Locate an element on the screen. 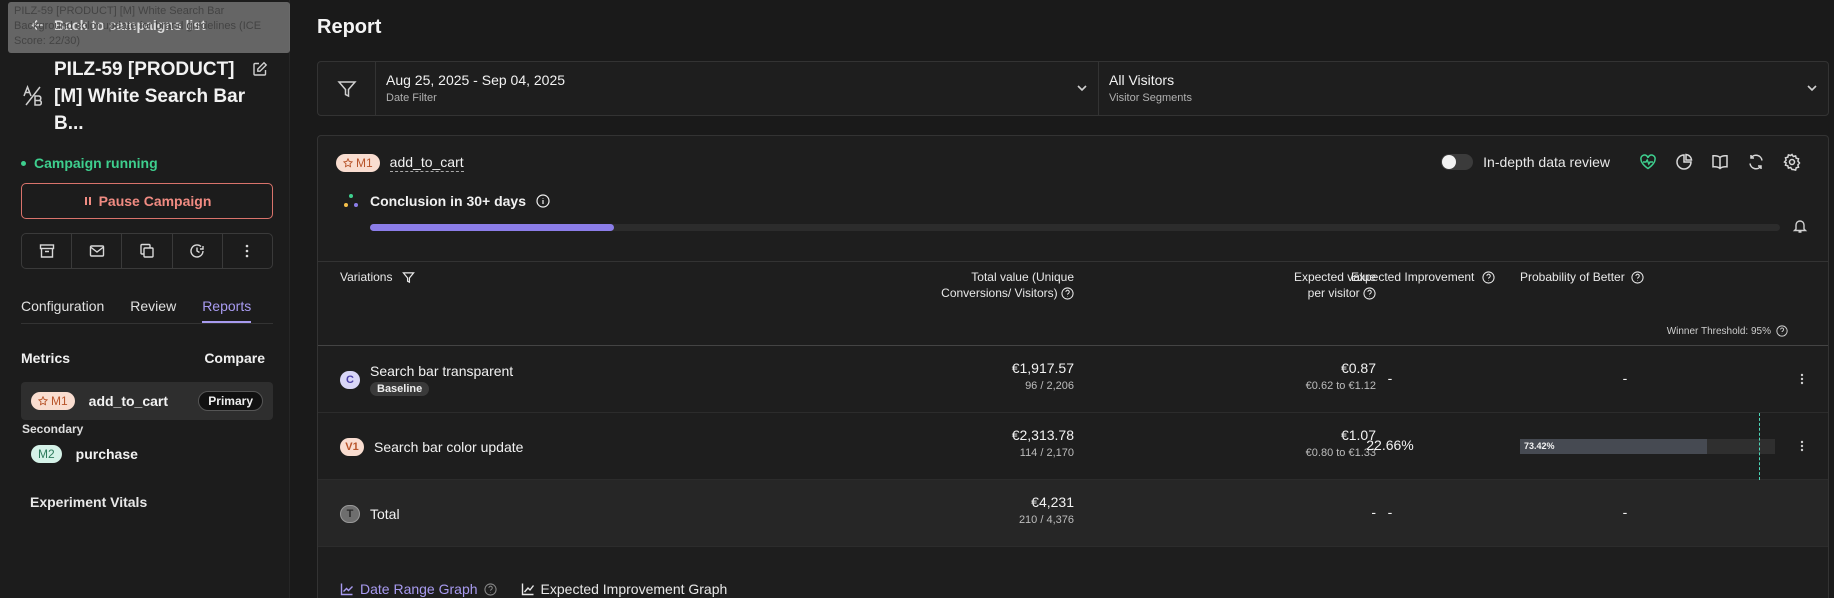  metric-badge-label: M1 is located at coordinates (59, 401).